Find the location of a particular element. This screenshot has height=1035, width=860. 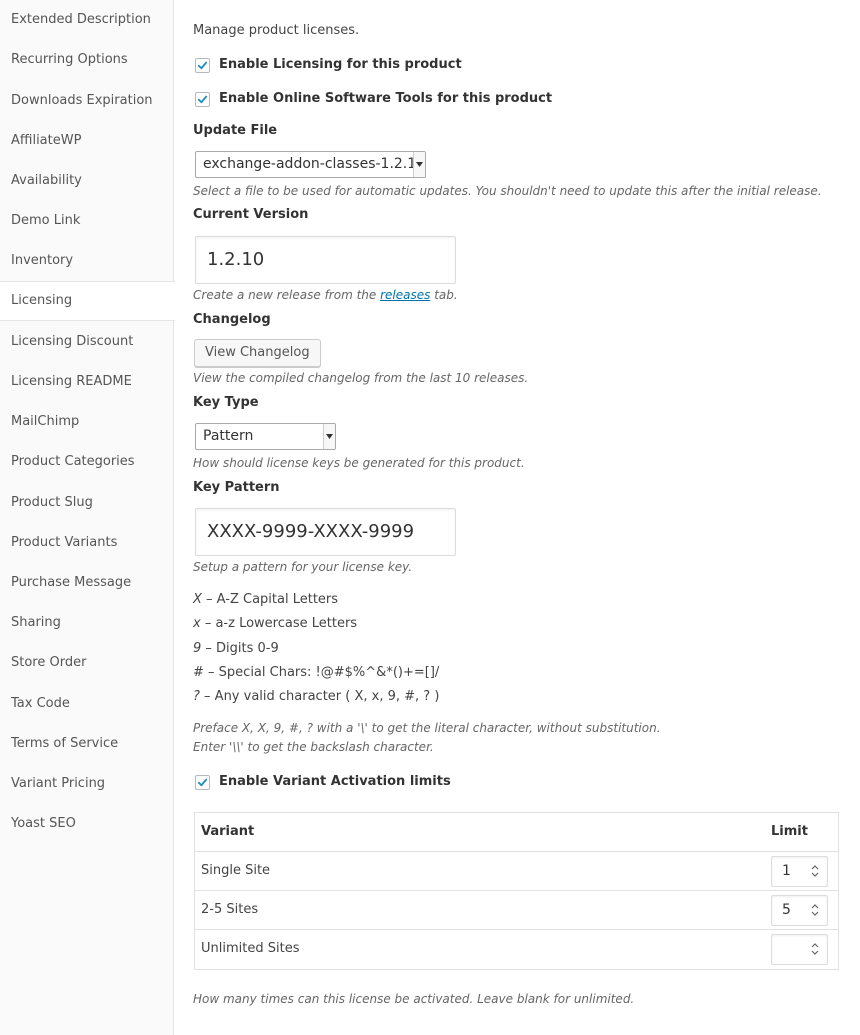

update-file-selected: exchange-addon-classes-1.2.10 is located at coordinates (314, 164).